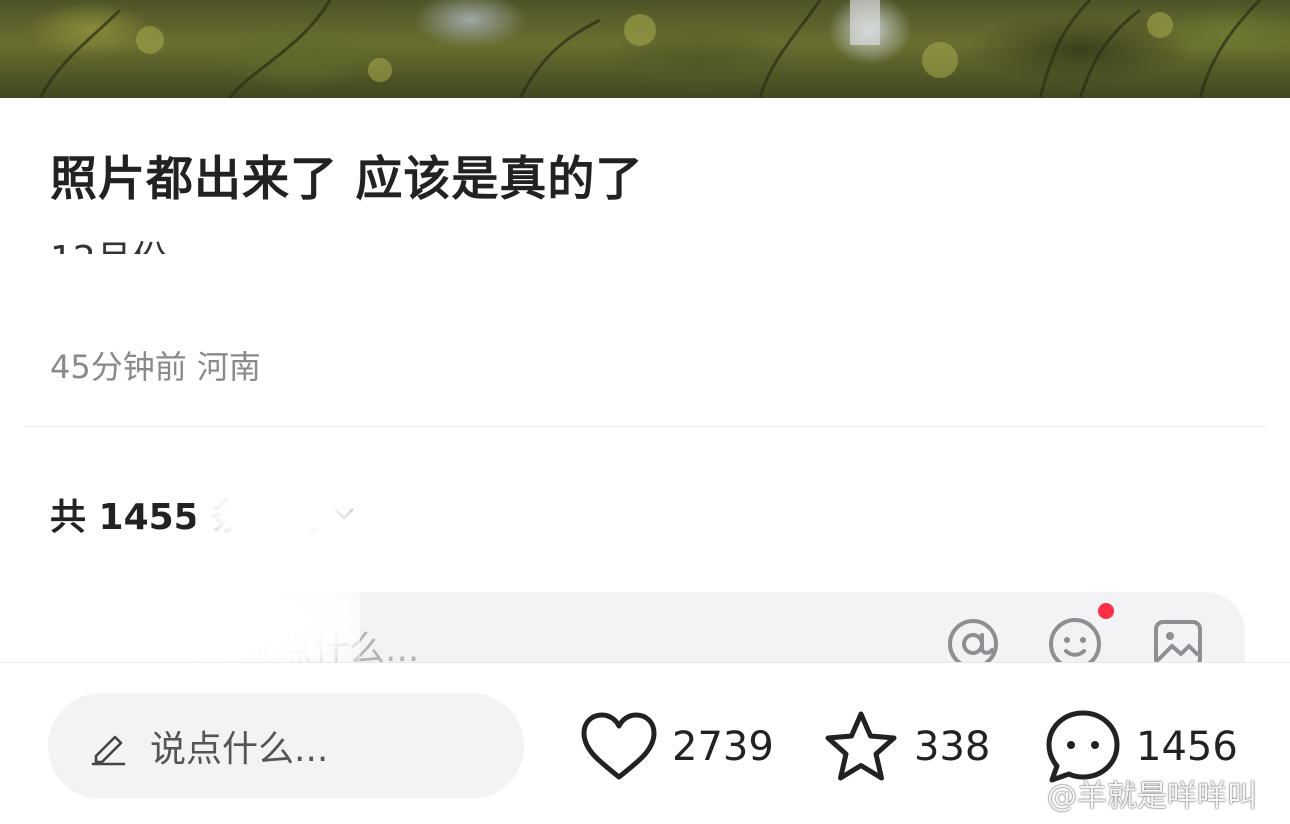 This screenshot has width=1290, height=824. I want to click on post-meta: 45分钟前 河南, so click(155, 367).